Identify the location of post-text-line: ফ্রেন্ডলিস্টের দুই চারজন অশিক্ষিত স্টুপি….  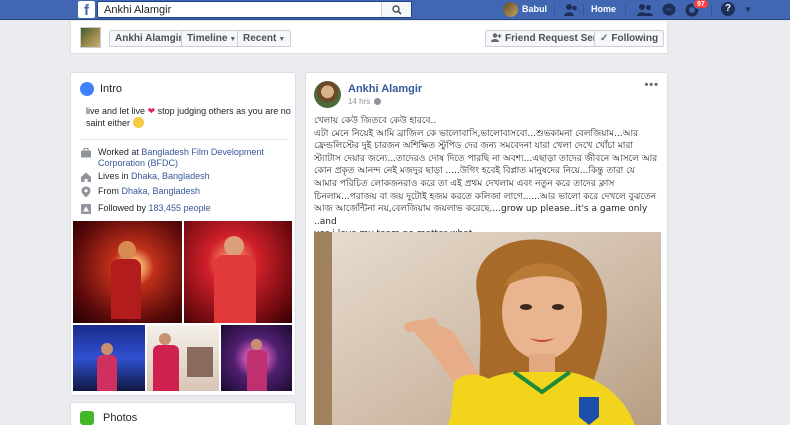
(473, 146).